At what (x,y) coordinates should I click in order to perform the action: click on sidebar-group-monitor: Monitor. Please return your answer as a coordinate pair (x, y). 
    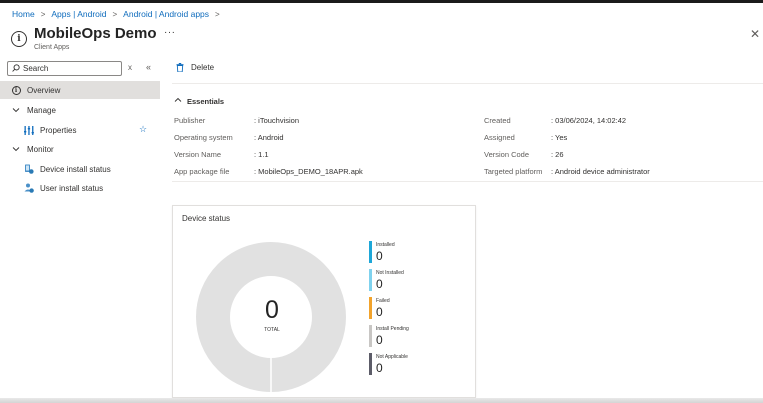
    Looking at the image, I should click on (32, 149).